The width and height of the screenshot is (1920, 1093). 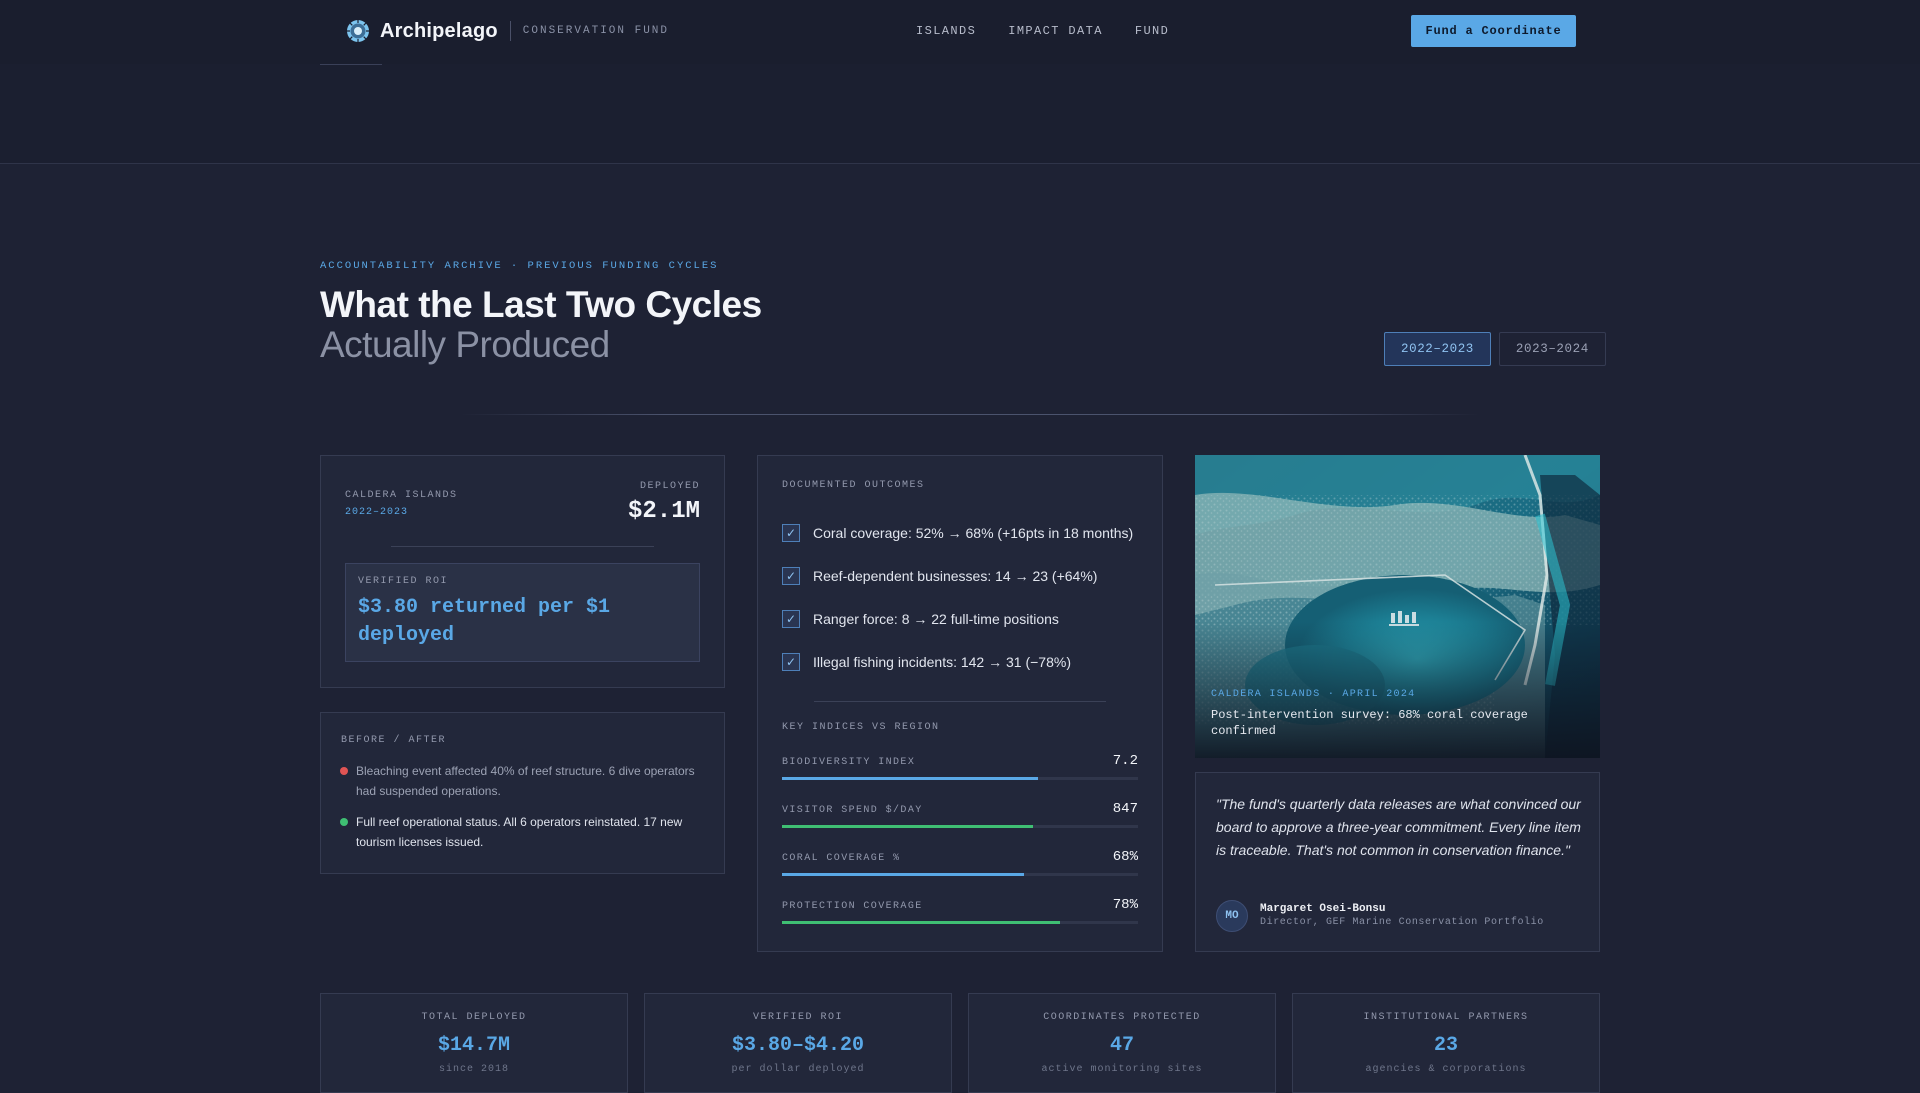 I want to click on brand-divider, so click(x=510, y=31).